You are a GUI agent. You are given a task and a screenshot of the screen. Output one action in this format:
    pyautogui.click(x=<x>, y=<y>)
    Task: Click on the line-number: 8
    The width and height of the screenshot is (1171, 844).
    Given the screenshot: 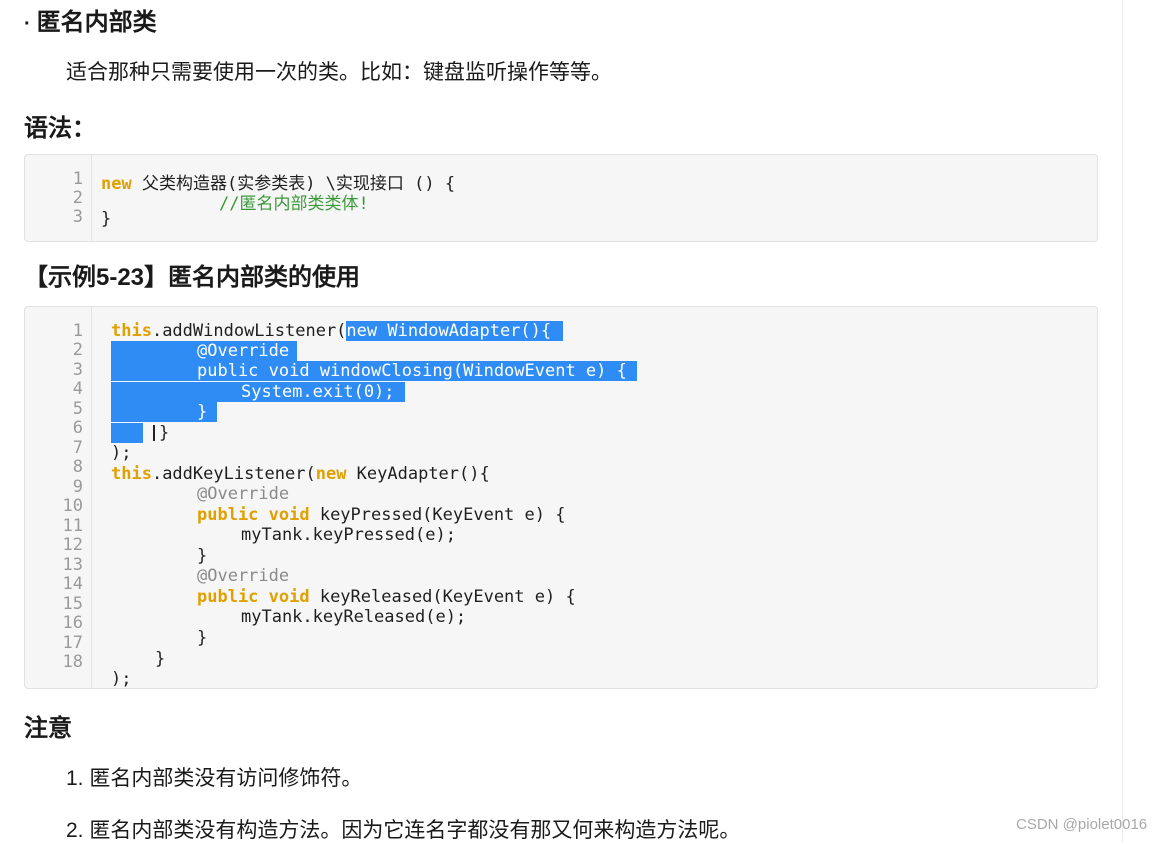 What is the action you would take?
    pyautogui.click(x=77, y=467)
    